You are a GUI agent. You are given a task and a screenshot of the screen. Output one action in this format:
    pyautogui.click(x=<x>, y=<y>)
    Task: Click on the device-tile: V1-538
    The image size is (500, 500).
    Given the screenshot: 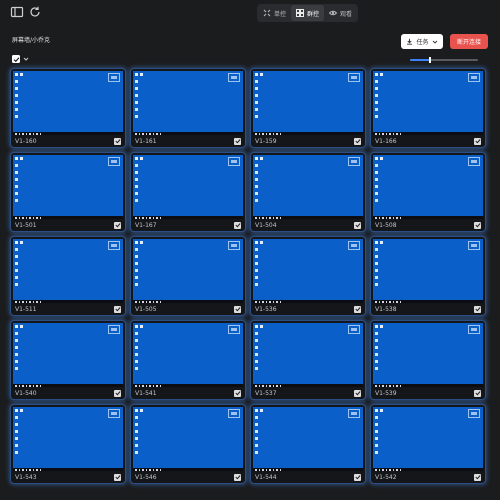 What is the action you would take?
    pyautogui.click(x=428, y=276)
    